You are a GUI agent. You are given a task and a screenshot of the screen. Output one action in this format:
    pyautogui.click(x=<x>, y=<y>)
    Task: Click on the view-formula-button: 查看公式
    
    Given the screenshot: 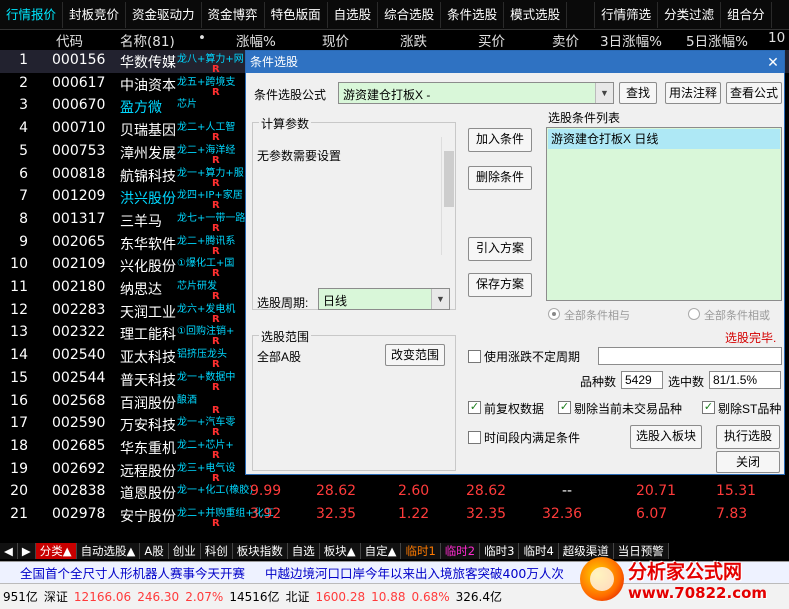 What is the action you would take?
    pyautogui.click(x=754, y=93)
    